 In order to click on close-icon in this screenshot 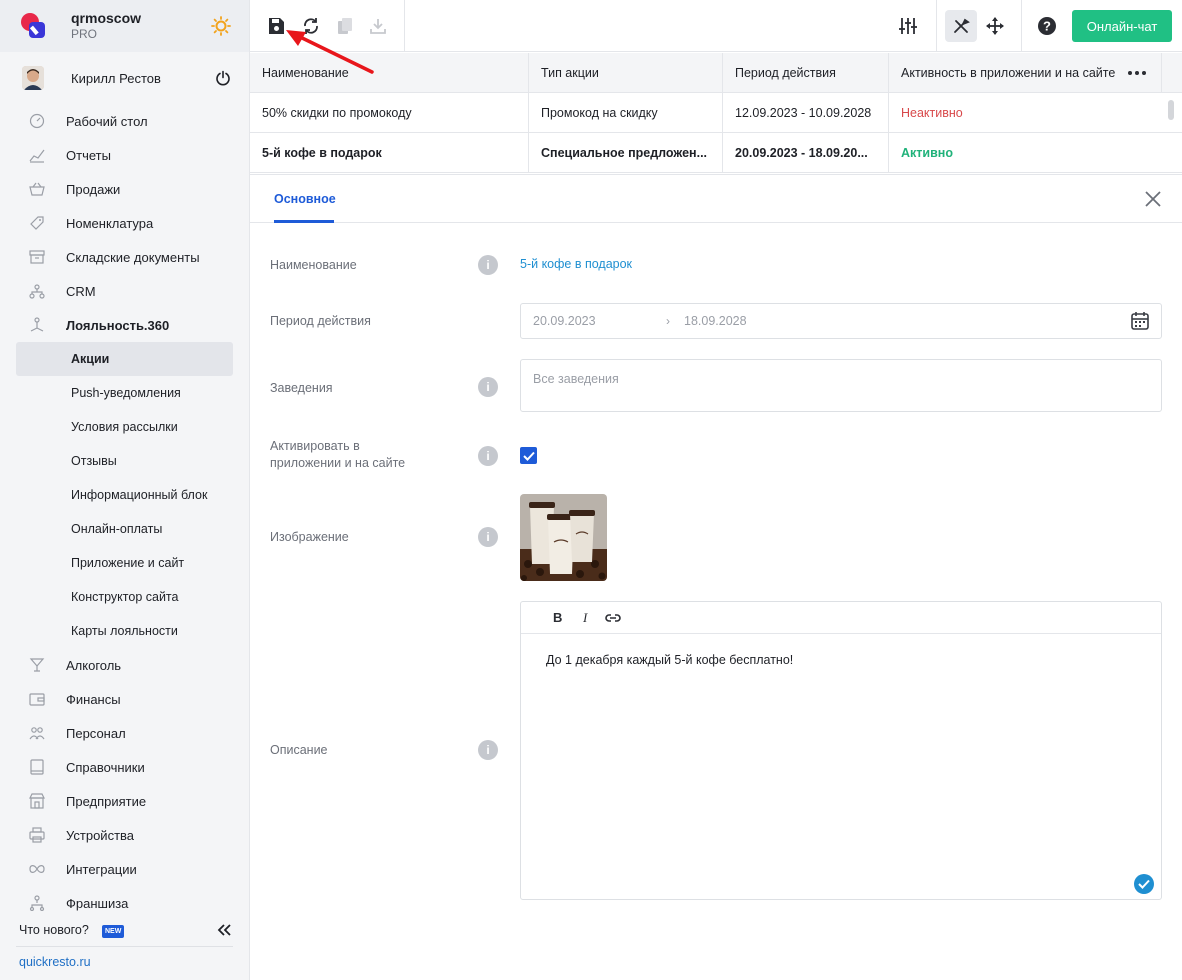, I will do `click(1153, 199)`.